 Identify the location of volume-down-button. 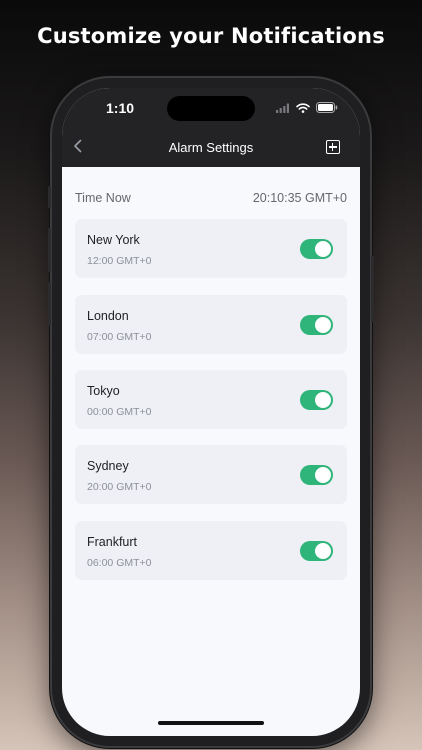
(49, 304).